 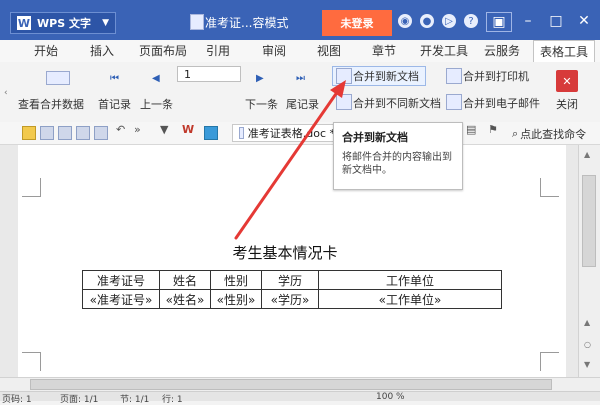 I want to click on scroll-down-icon: ▼, so click(x=587, y=364).